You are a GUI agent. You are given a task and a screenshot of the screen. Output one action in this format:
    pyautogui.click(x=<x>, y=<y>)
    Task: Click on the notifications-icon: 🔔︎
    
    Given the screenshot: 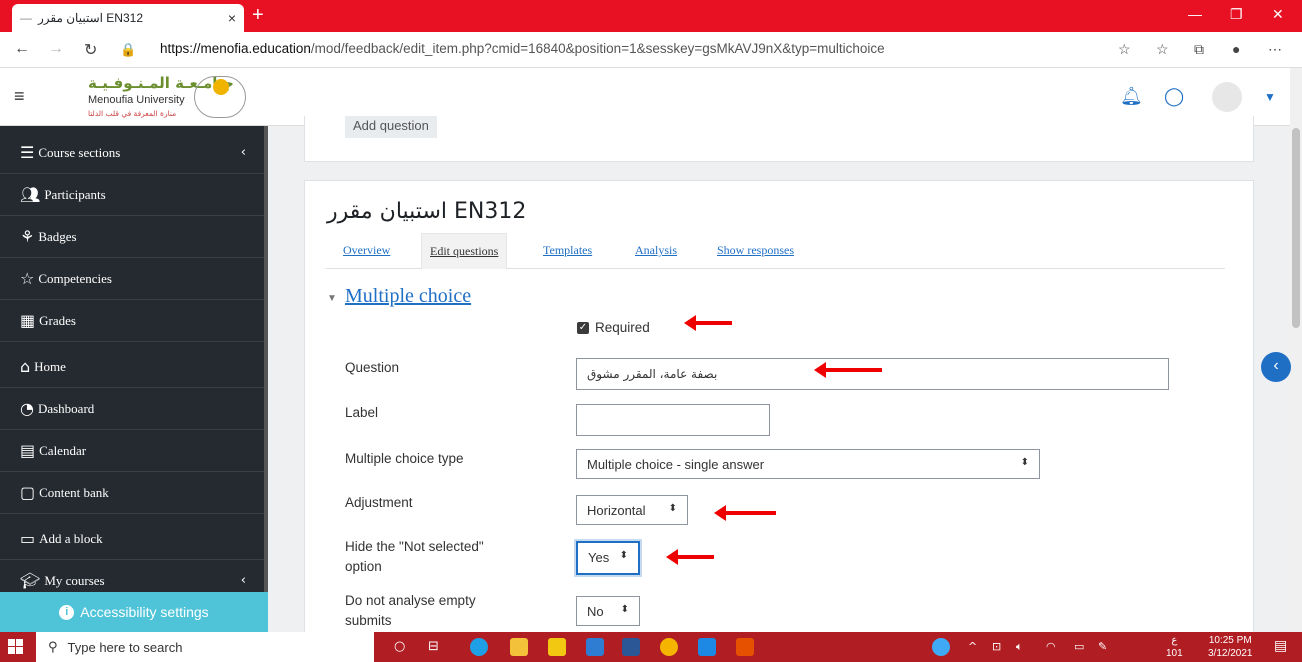 What is the action you would take?
    pyautogui.click(x=1131, y=96)
    